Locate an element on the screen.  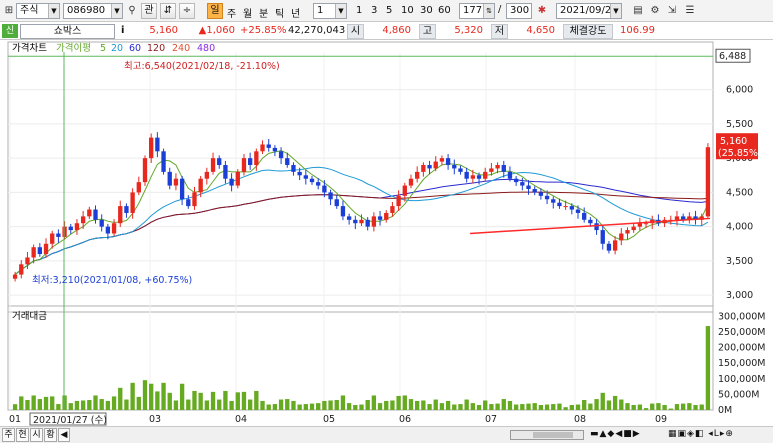
new-listing-badge: 신 is located at coordinates (10, 31).